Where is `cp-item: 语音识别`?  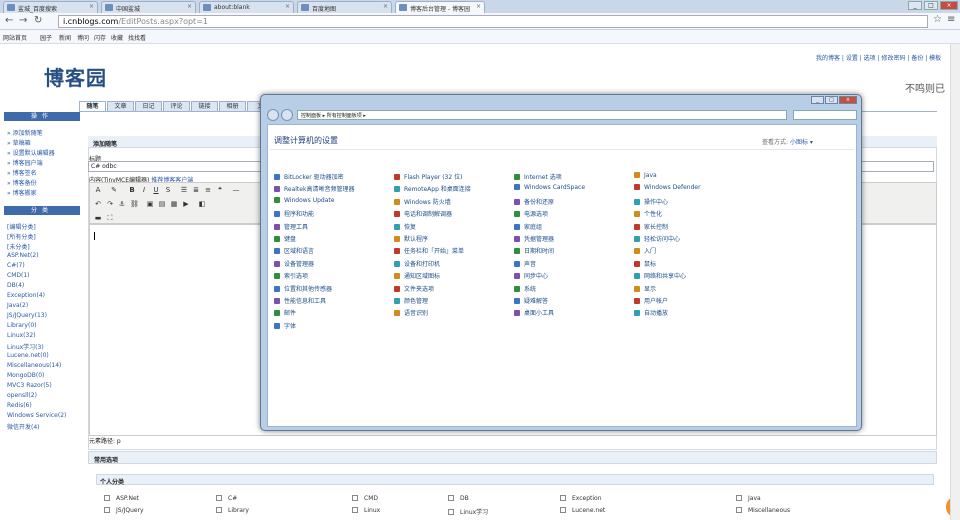 cp-item: 语音识别 is located at coordinates (411, 312).